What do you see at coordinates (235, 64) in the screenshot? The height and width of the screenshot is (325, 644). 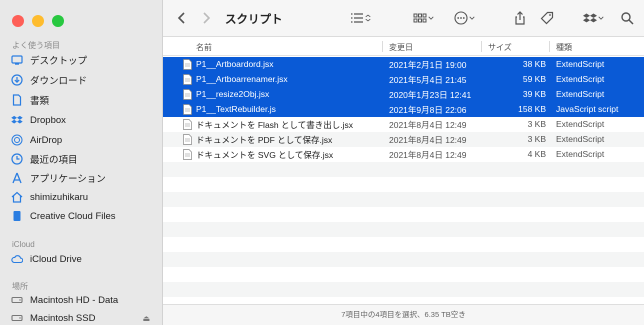 I see `file-name: P1__Artboardord.jsx` at bounding box center [235, 64].